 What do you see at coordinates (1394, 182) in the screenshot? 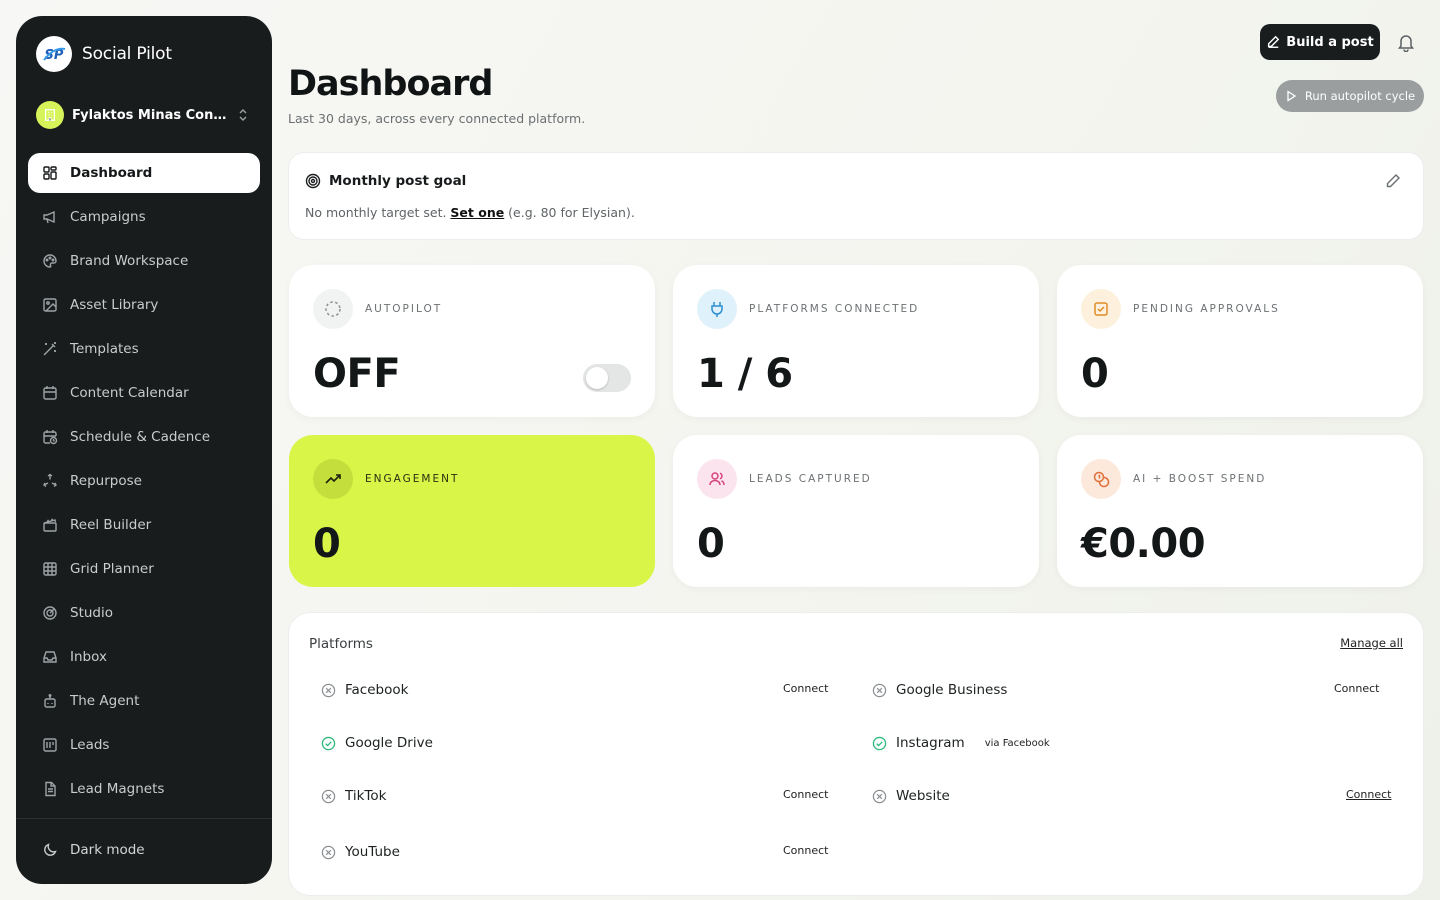
I see `edit-goal-icon` at bounding box center [1394, 182].